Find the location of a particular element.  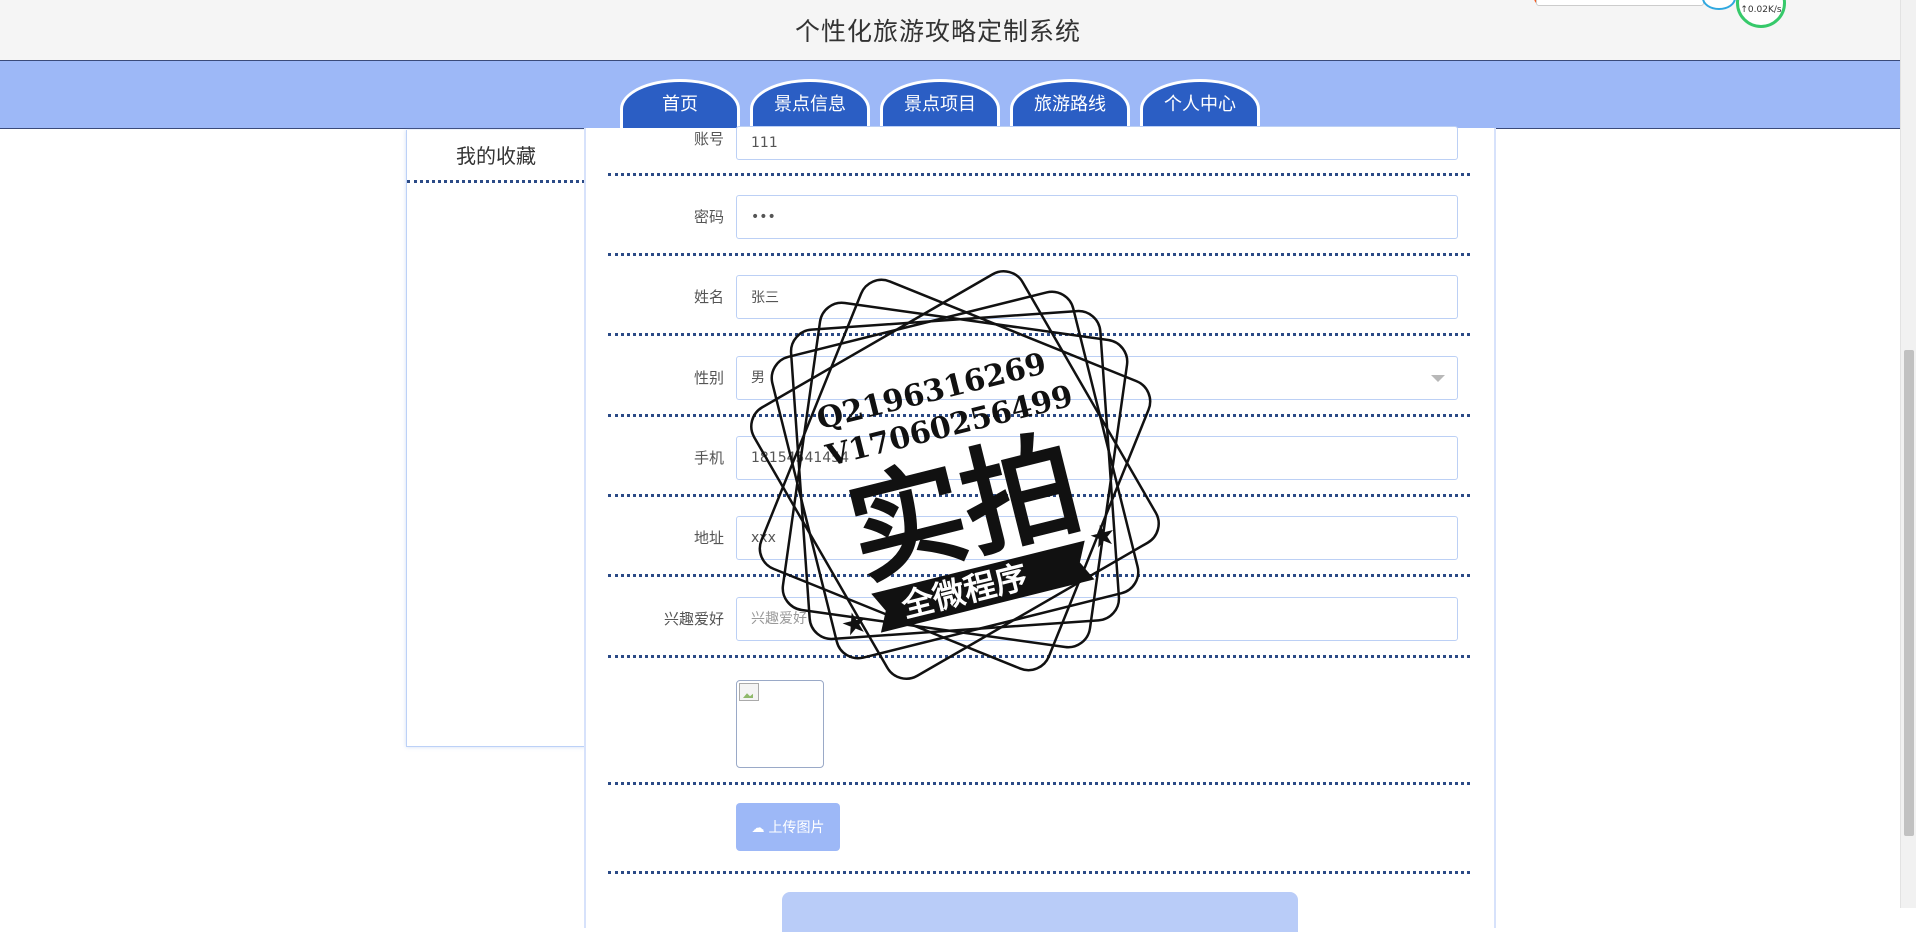

nav-tab-attraction-projects: 景点项目 is located at coordinates (940, 103).